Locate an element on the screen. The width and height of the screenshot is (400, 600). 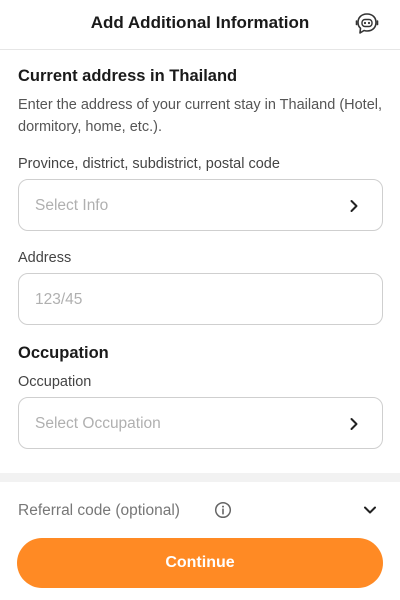
address-field is located at coordinates (200, 299).